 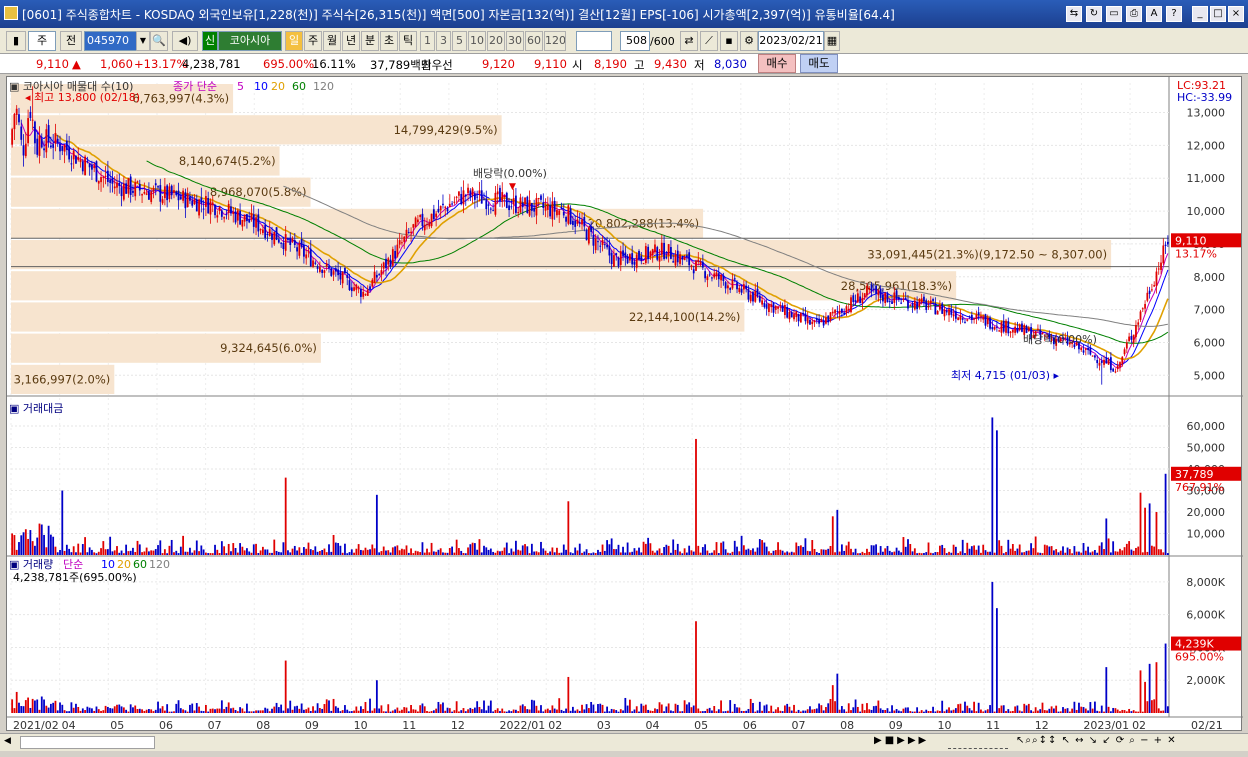 What do you see at coordinates (729, 41) in the screenshot?
I see `save-icon: ▪` at bounding box center [729, 41].